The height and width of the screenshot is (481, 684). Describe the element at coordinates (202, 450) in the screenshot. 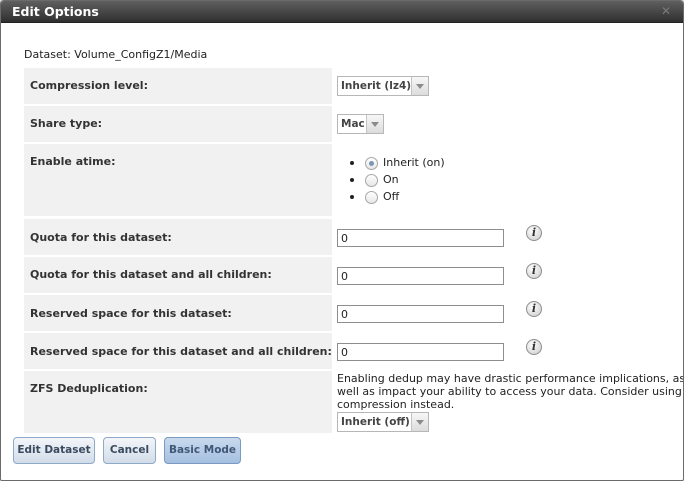

I see `basic-mode-button: Basic Mode` at that location.